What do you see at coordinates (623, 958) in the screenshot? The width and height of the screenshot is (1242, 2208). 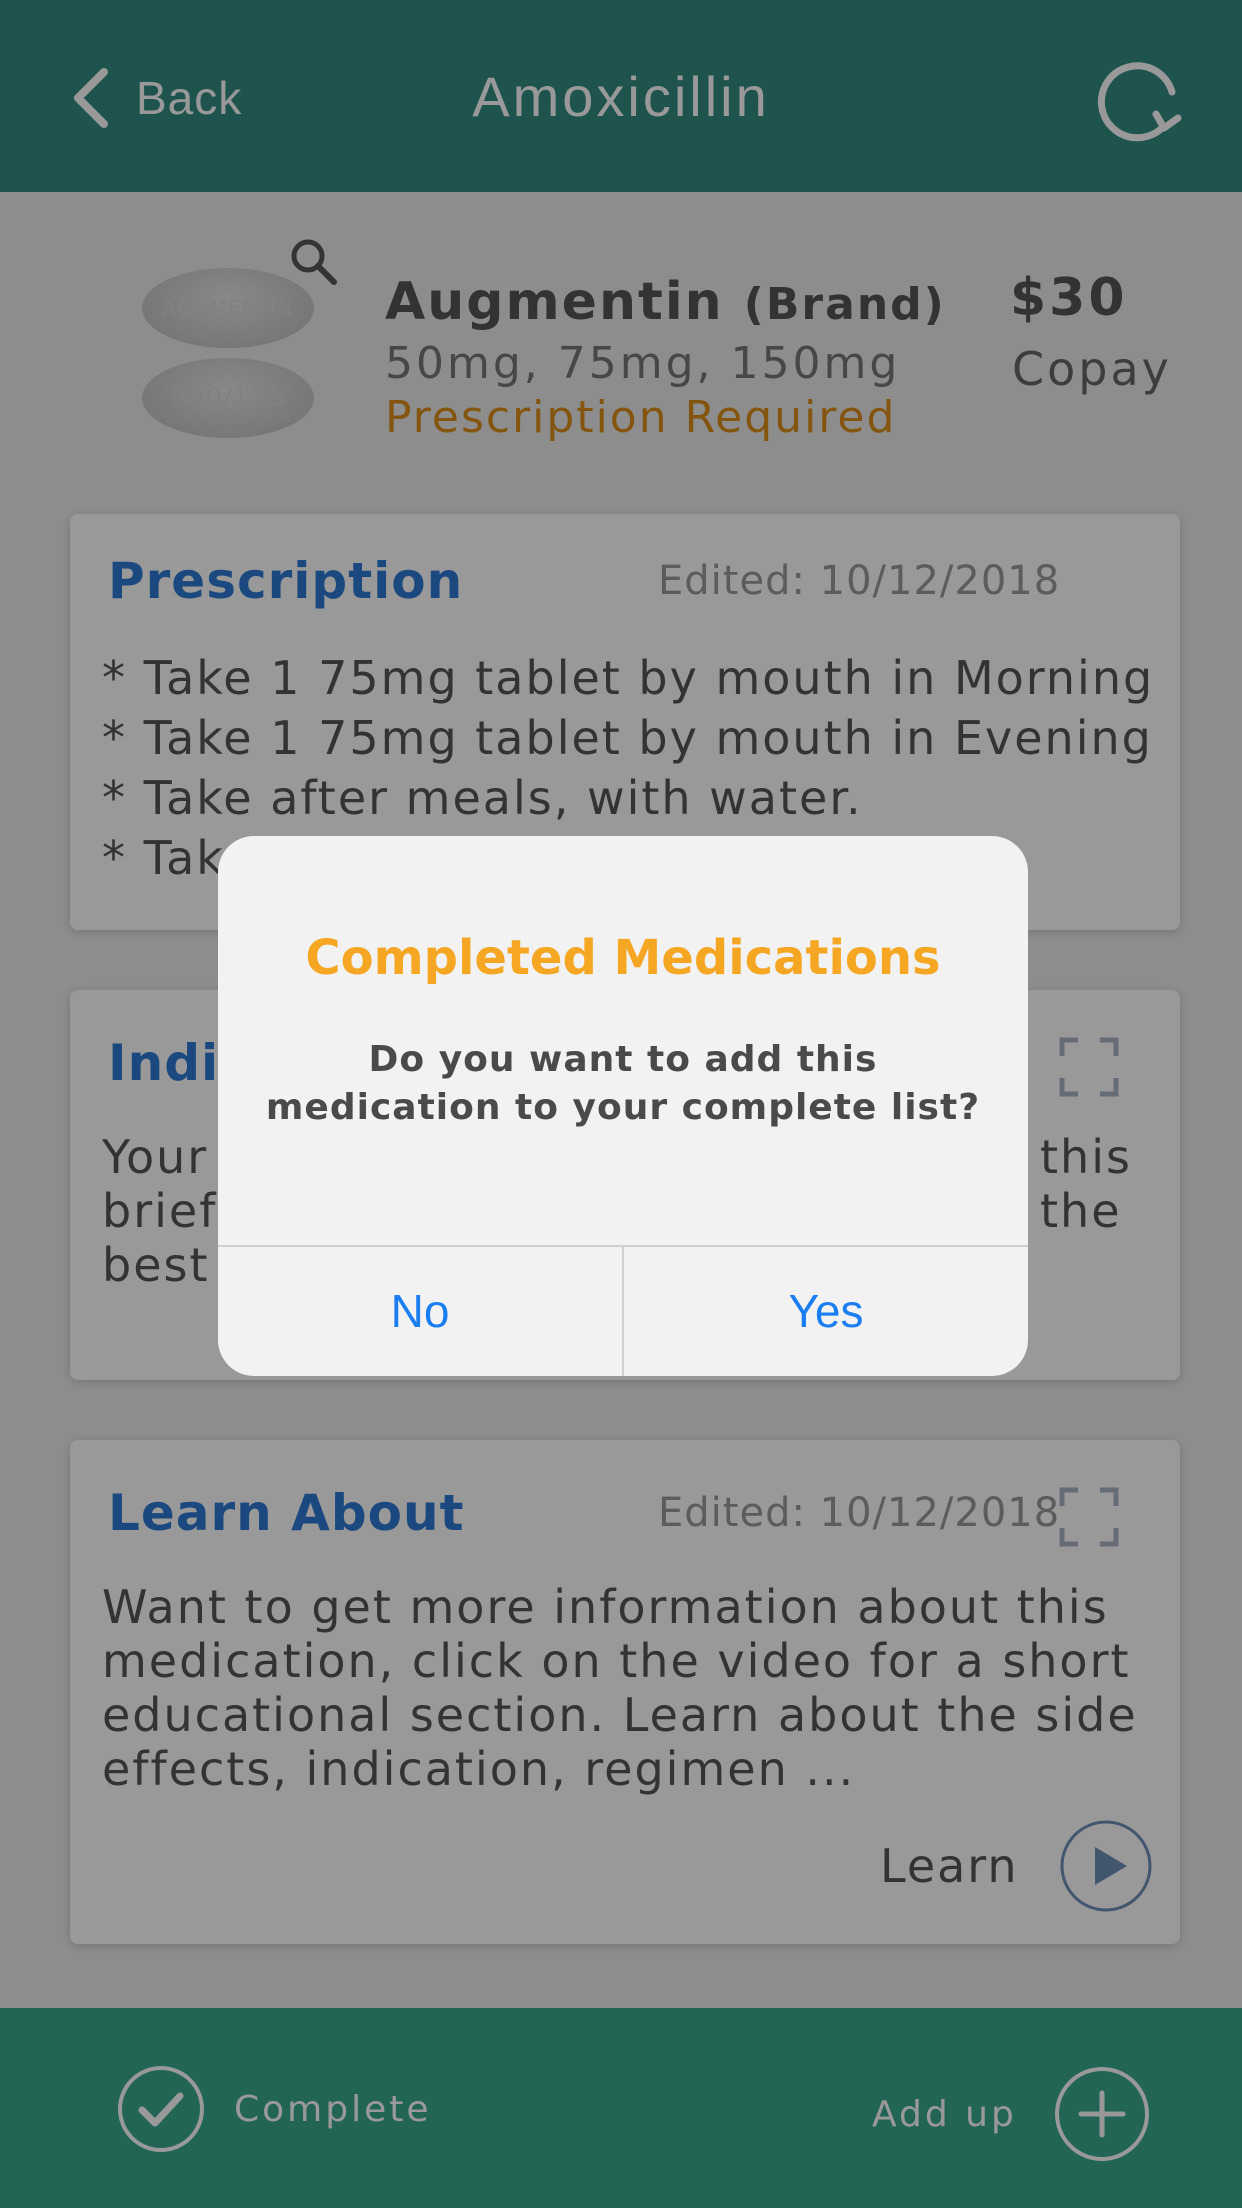 I see `dialog-title: Completed Medications` at bounding box center [623, 958].